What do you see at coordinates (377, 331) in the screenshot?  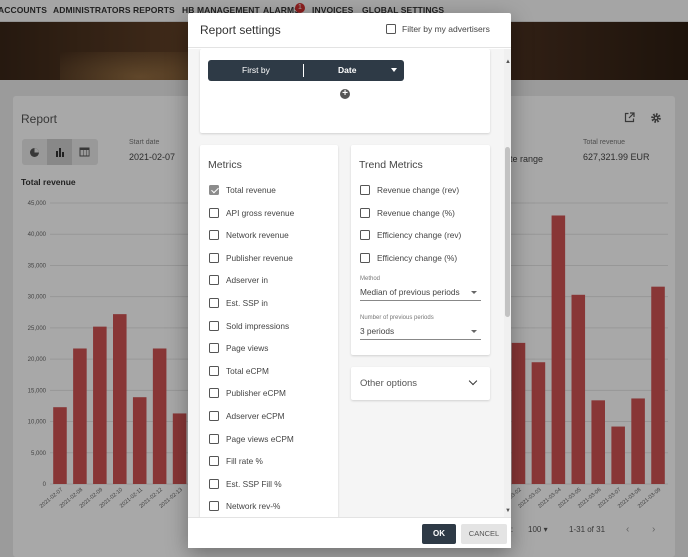 I see `previous-periods-value: 3 periods` at bounding box center [377, 331].